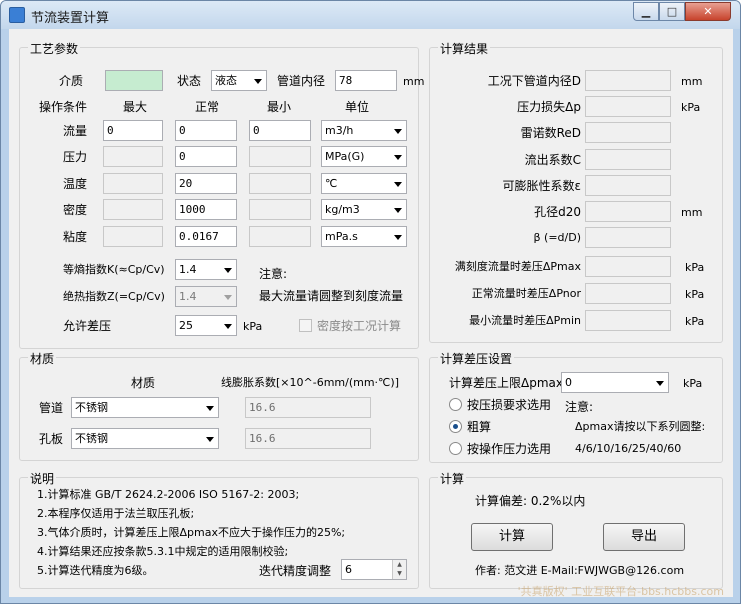 This screenshot has height=604, width=741. Describe the element at coordinates (615, 382) in the screenshot. I see `dp-upper-select: 0` at that location.